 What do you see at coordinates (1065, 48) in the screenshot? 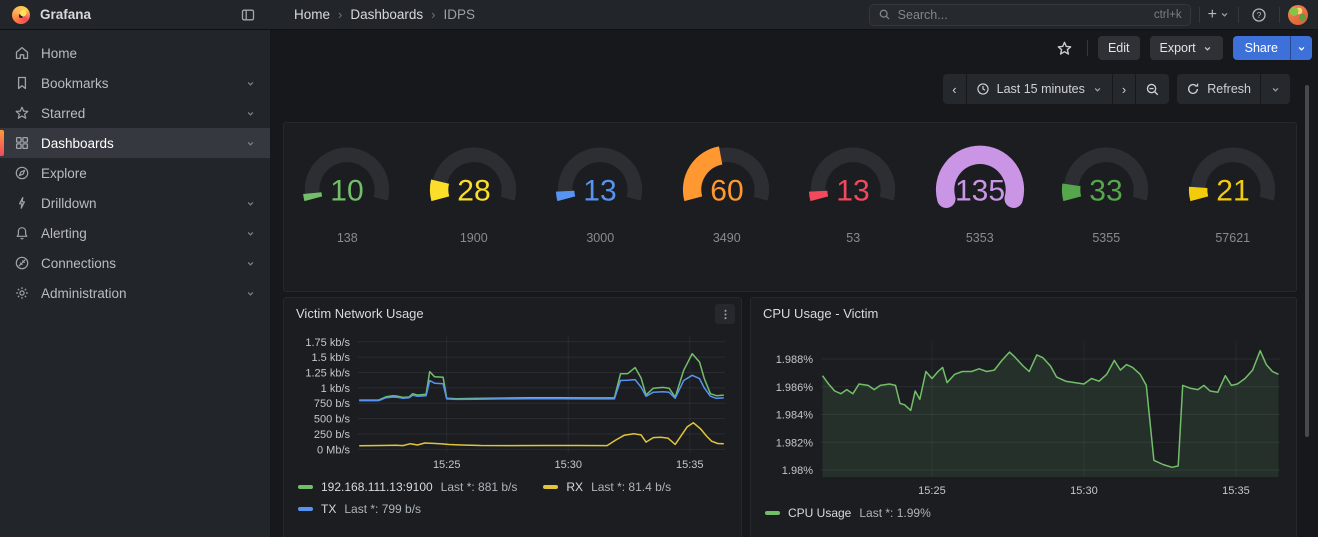
I see `favorite-star-button` at bounding box center [1065, 48].